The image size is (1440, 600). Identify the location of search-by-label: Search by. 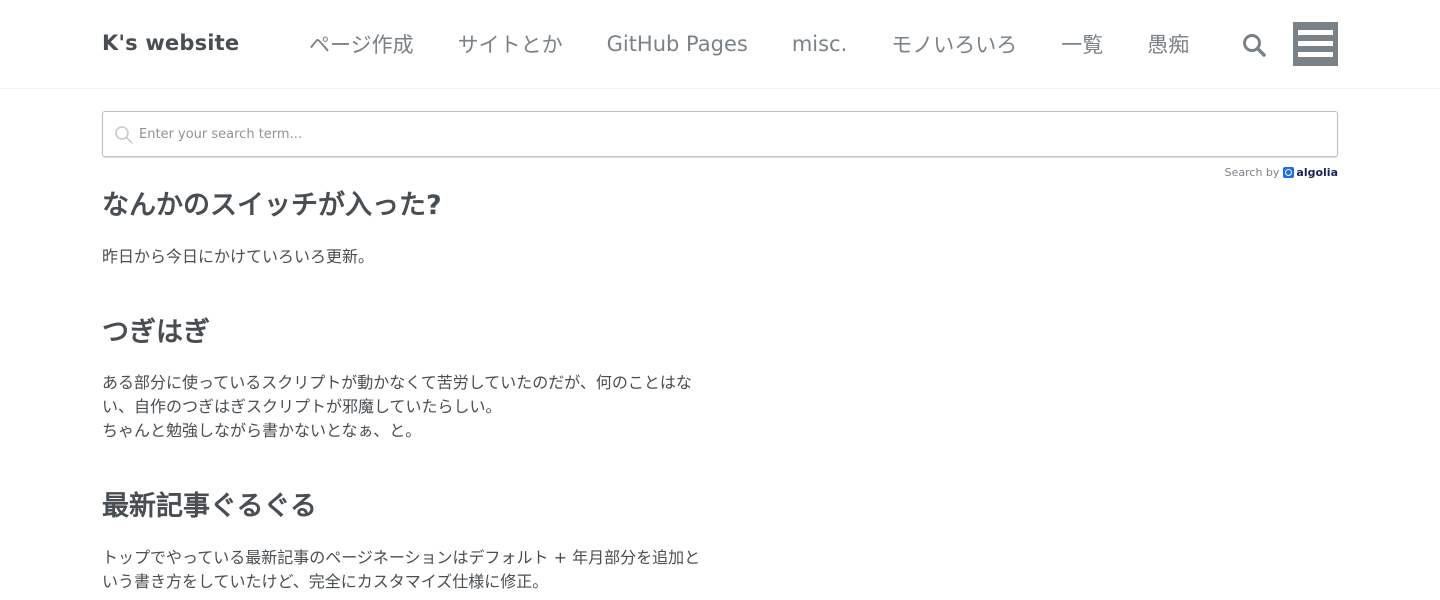
(1252, 172).